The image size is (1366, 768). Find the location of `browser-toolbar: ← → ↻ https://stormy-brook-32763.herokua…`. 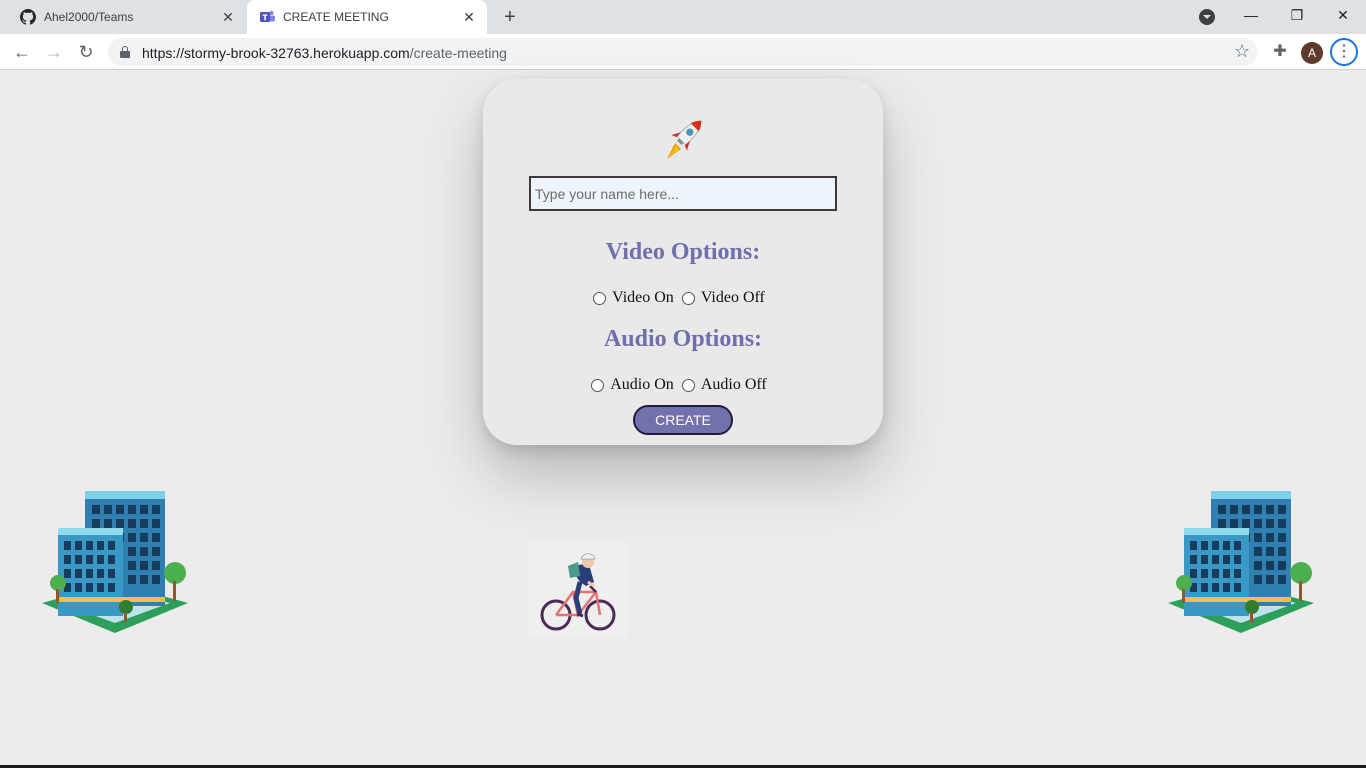

browser-toolbar: ← → ↻ https://stormy-brook-32763.herokua… is located at coordinates (683, 52).